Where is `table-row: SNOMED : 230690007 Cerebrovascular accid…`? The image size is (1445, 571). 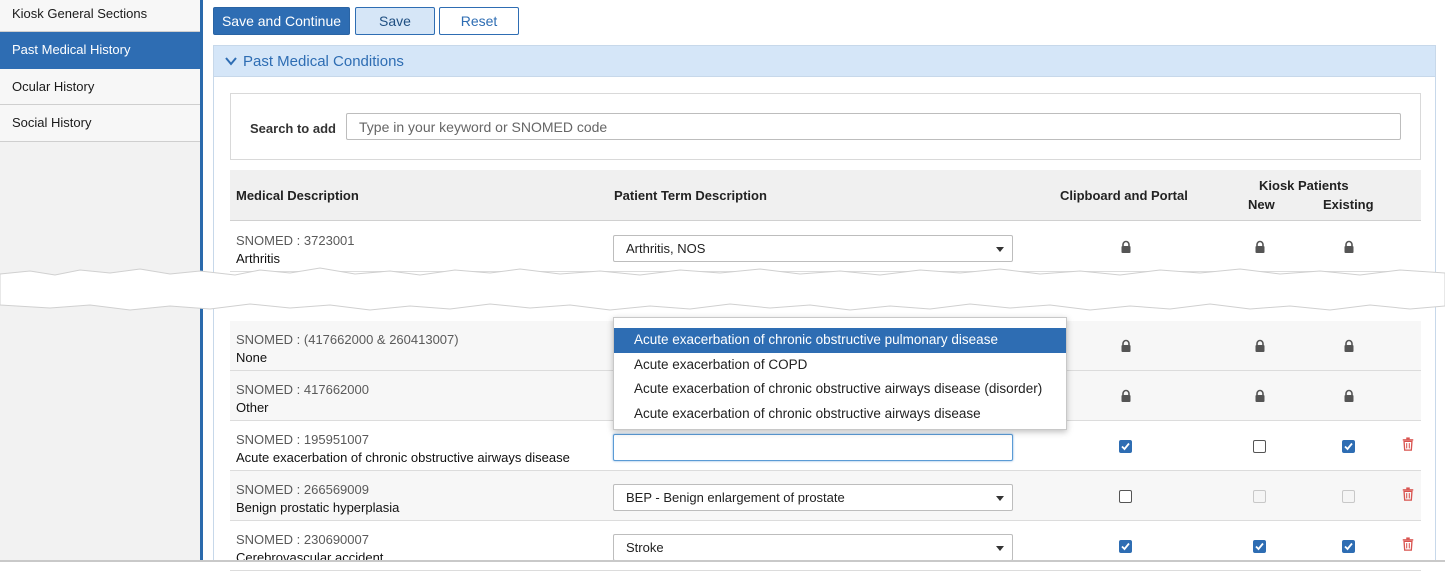 table-row: SNOMED : 230690007 Cerebrovascular accid… is located at coordinates (825, 546).